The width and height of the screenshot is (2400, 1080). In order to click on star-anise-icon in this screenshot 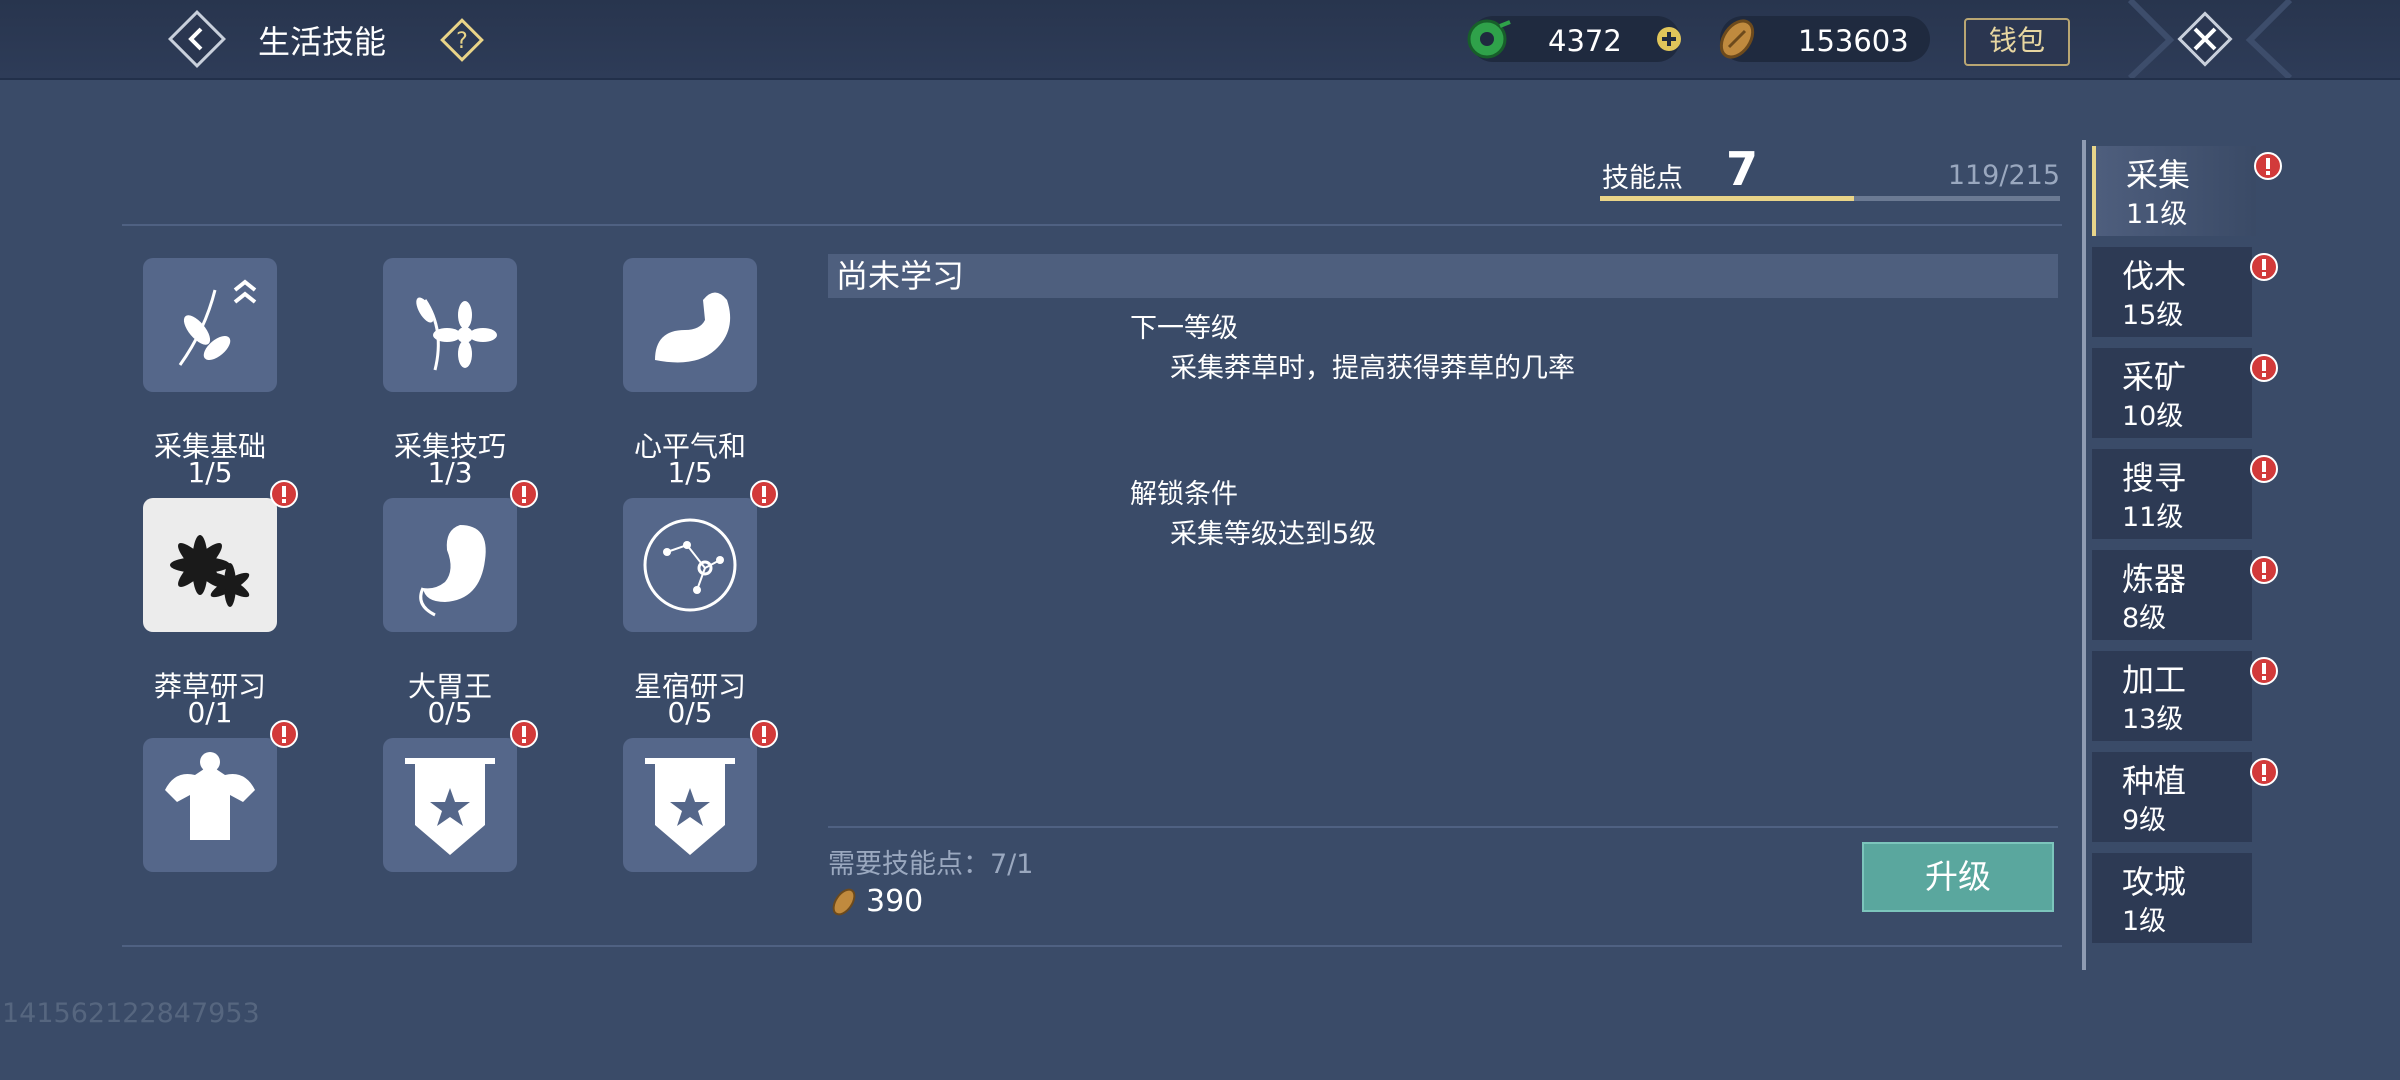, I will do `click(210, 565)`.